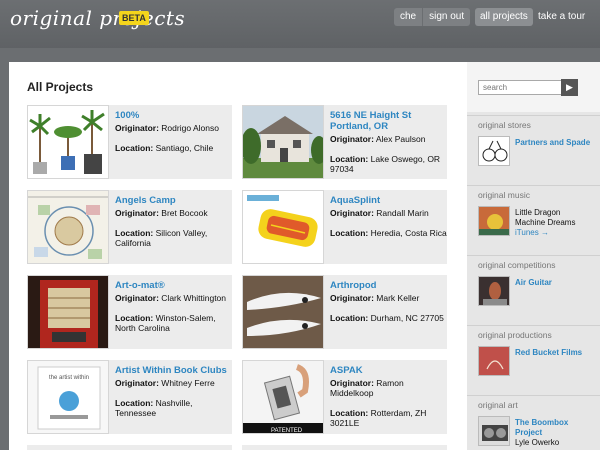  What do you see at coordinates (494, 221) in the screenshot?
I see `music-thumbnail` at bounding box center [494, 221].